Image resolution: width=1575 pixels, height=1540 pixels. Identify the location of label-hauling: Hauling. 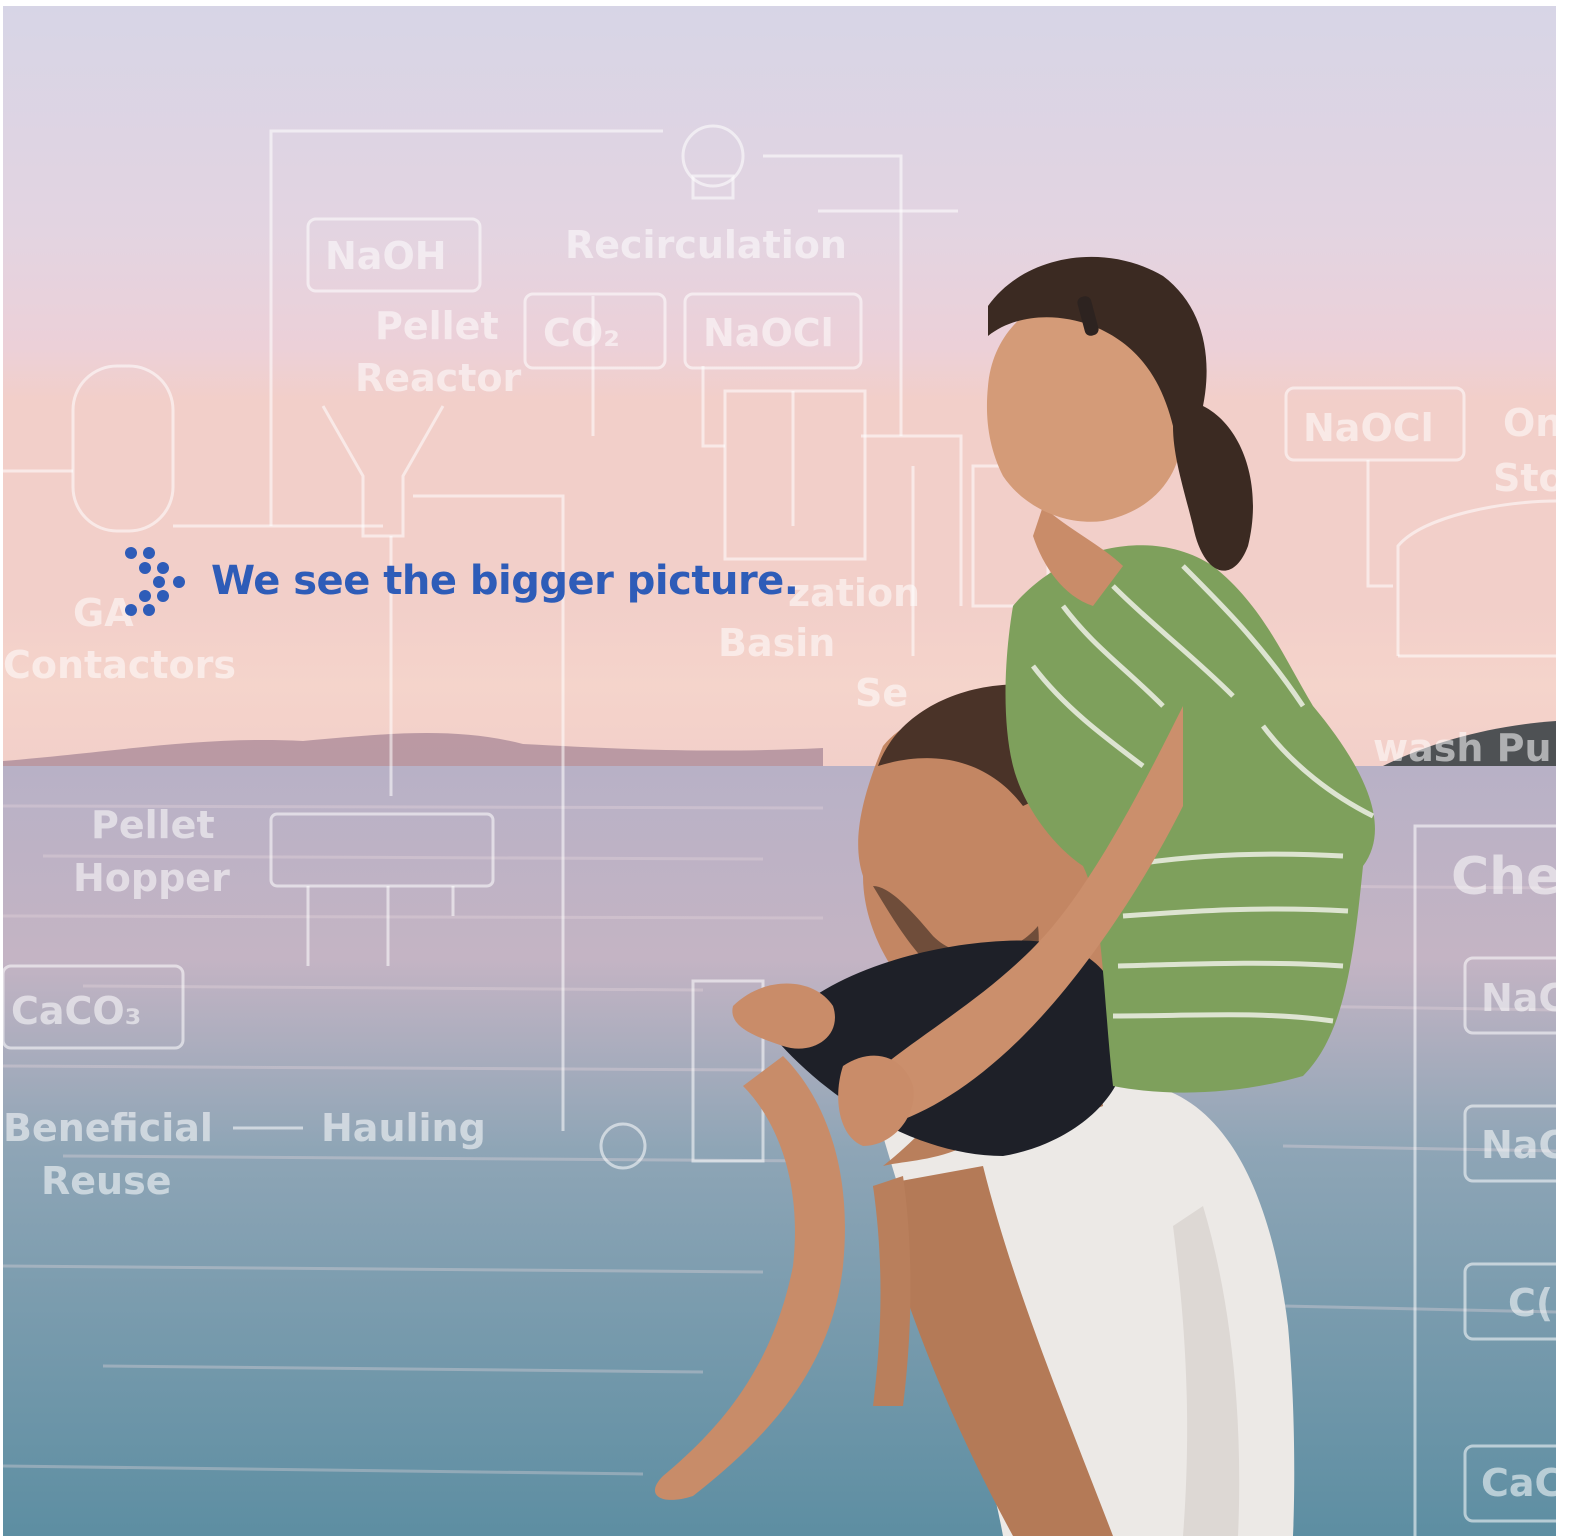
(403, 1128).